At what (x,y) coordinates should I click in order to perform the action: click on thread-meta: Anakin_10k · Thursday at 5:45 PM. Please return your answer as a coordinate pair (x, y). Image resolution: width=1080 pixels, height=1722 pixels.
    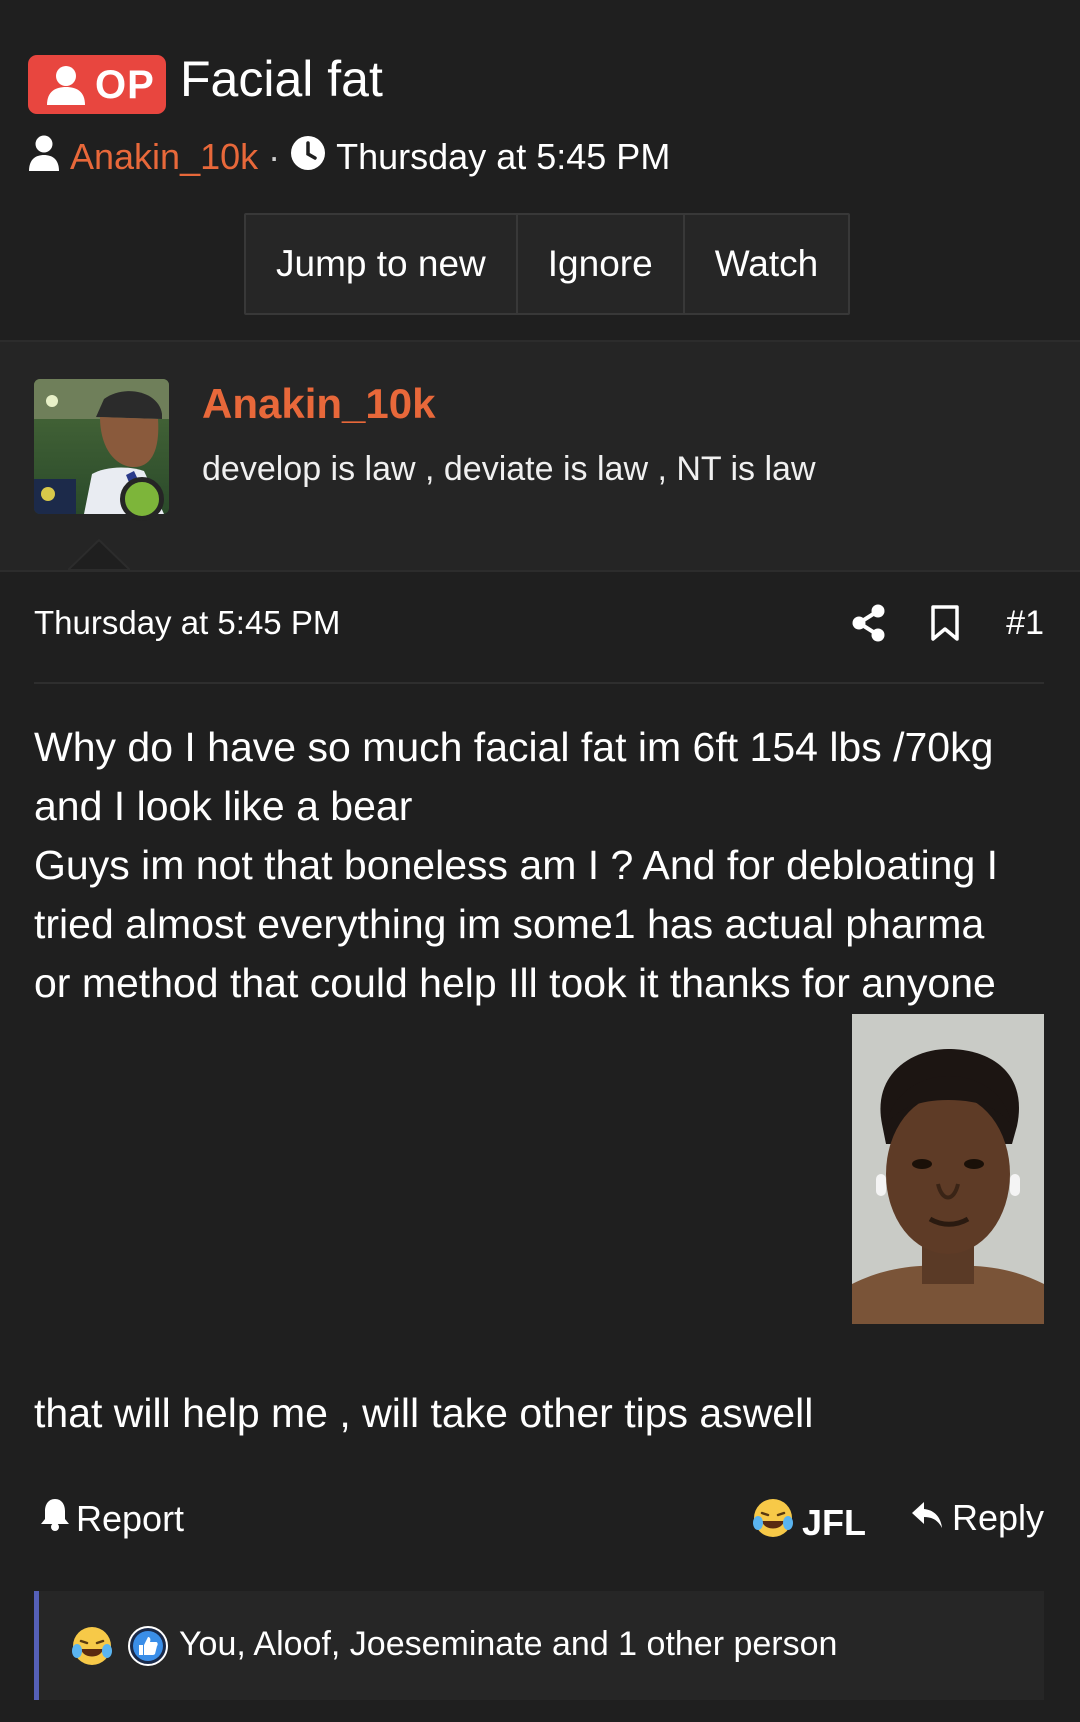
    Looking at the image, I should click on (349, 157).